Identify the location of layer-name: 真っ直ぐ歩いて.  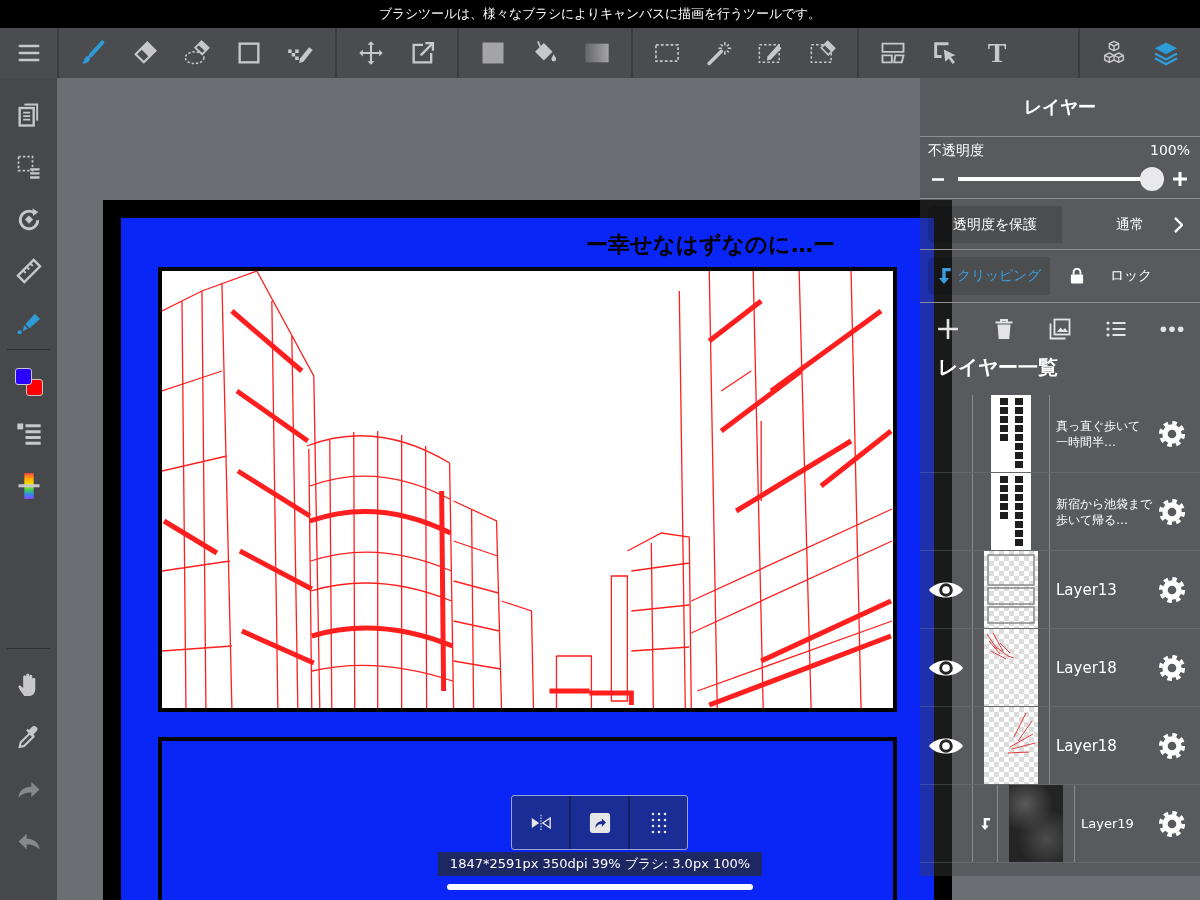
(1098, 425).